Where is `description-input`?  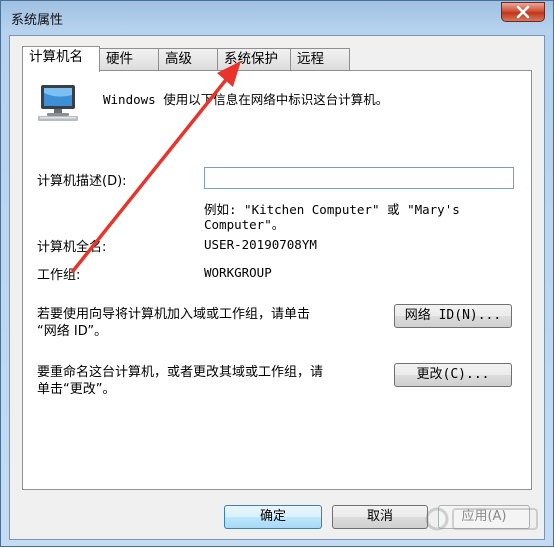
description-input is located at coordinates (359, 178).